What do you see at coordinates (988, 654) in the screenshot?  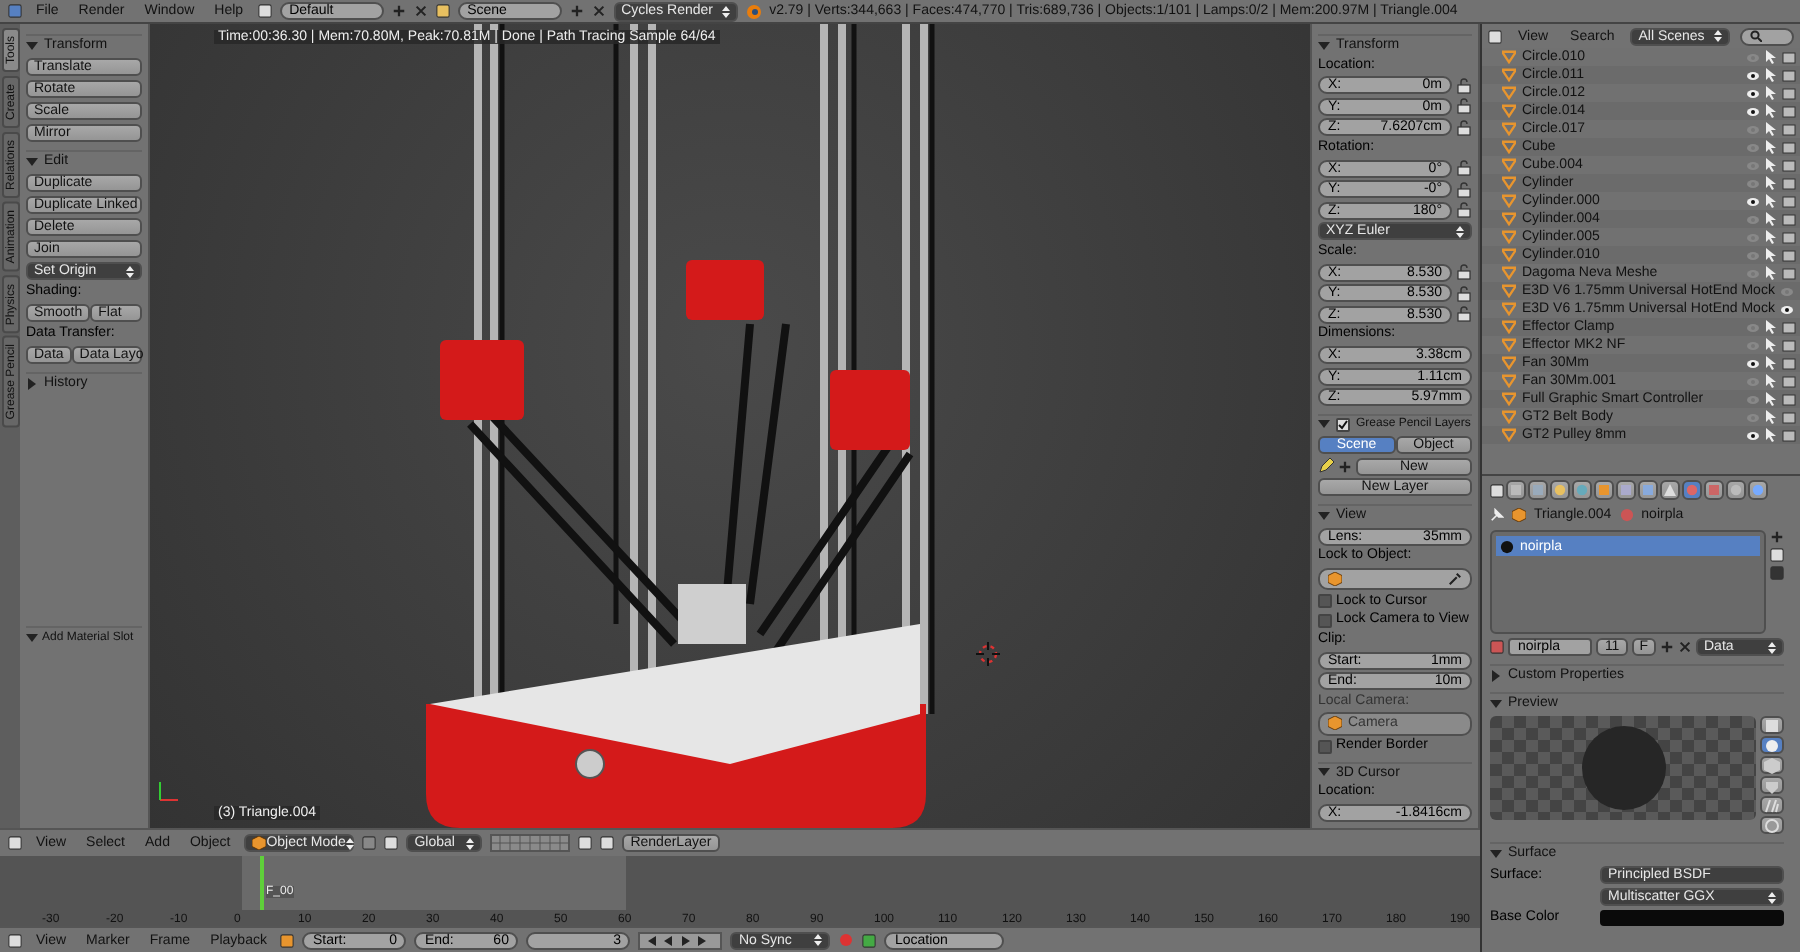 I see `3d-cursor-icon` at bounding box center [988, 654].